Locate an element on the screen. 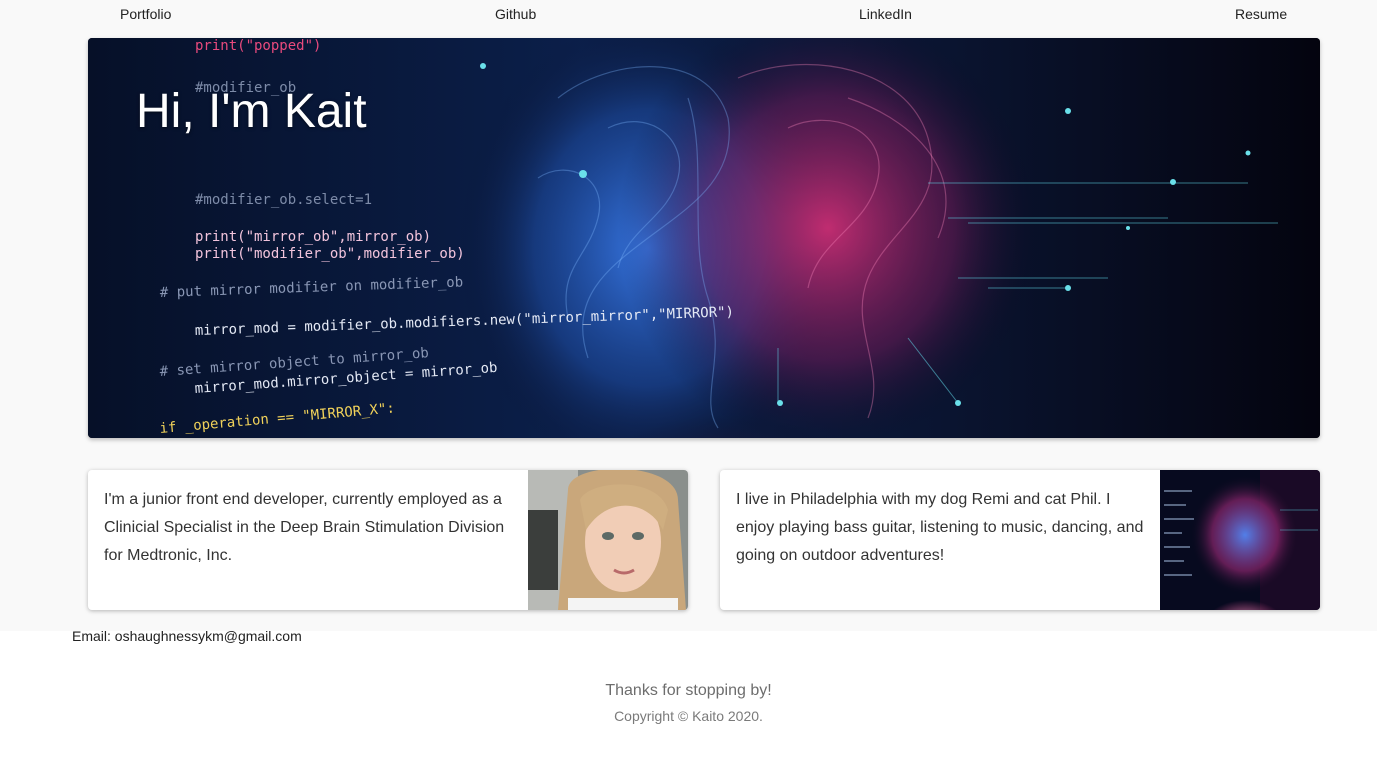 This screenshot has height=769, width=1377. contact-email: Email: oshaughnessykm@gmail.com is located at coordinates (187, 636).